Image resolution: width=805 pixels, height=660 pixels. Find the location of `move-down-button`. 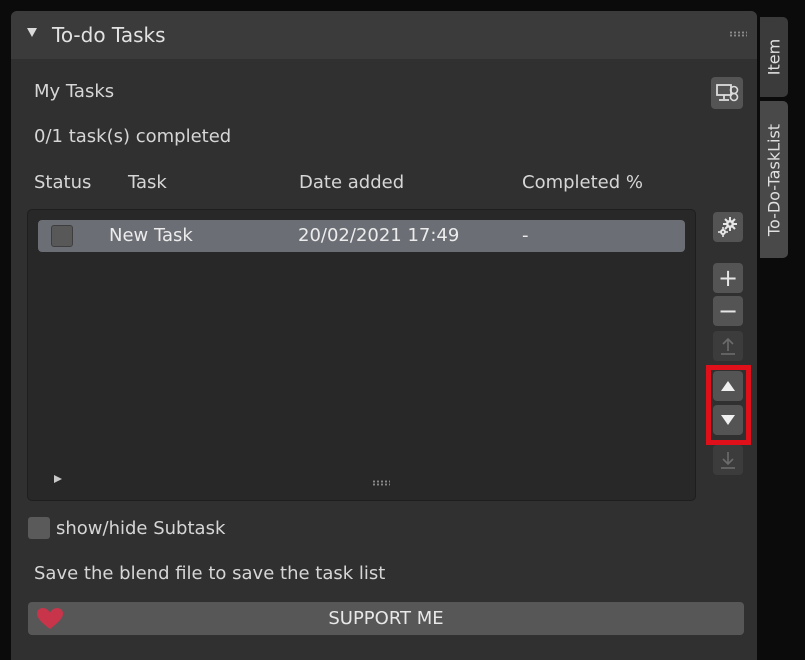

move-down-button is located at coordinates (728, 420).